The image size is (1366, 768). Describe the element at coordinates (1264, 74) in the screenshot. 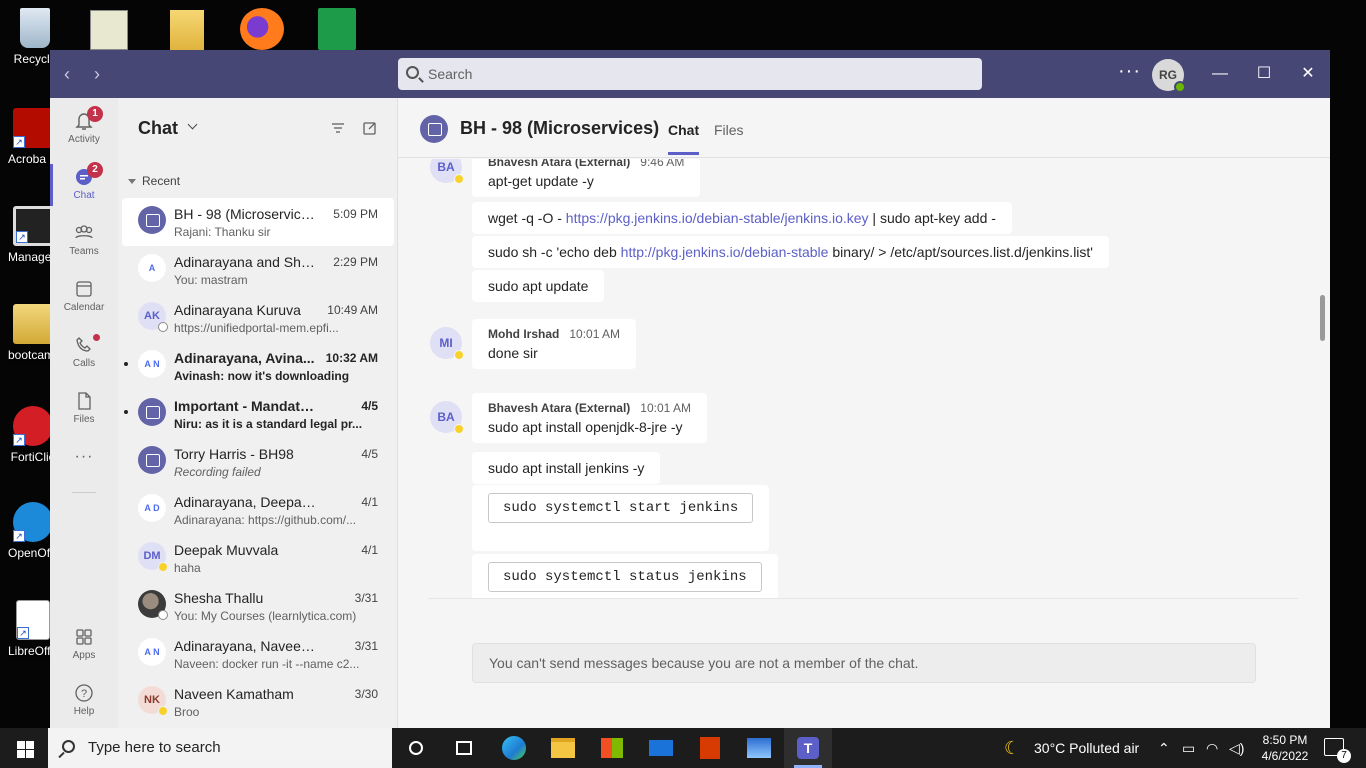

I see `maximize-button: ☐` at that location.